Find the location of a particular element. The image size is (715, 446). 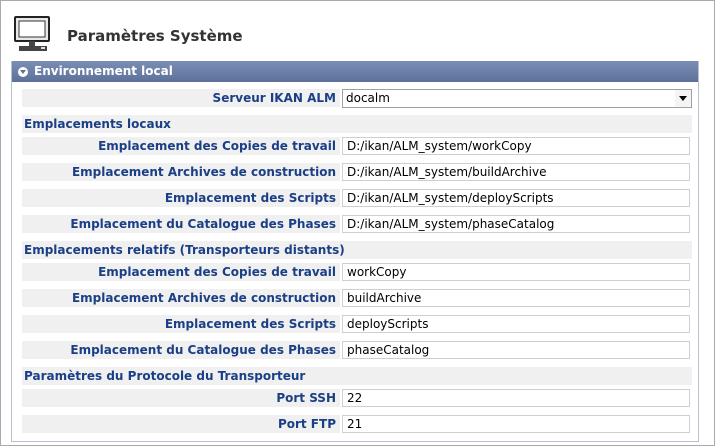

panel-header: Environnement local is located at coordinates (355, 71).